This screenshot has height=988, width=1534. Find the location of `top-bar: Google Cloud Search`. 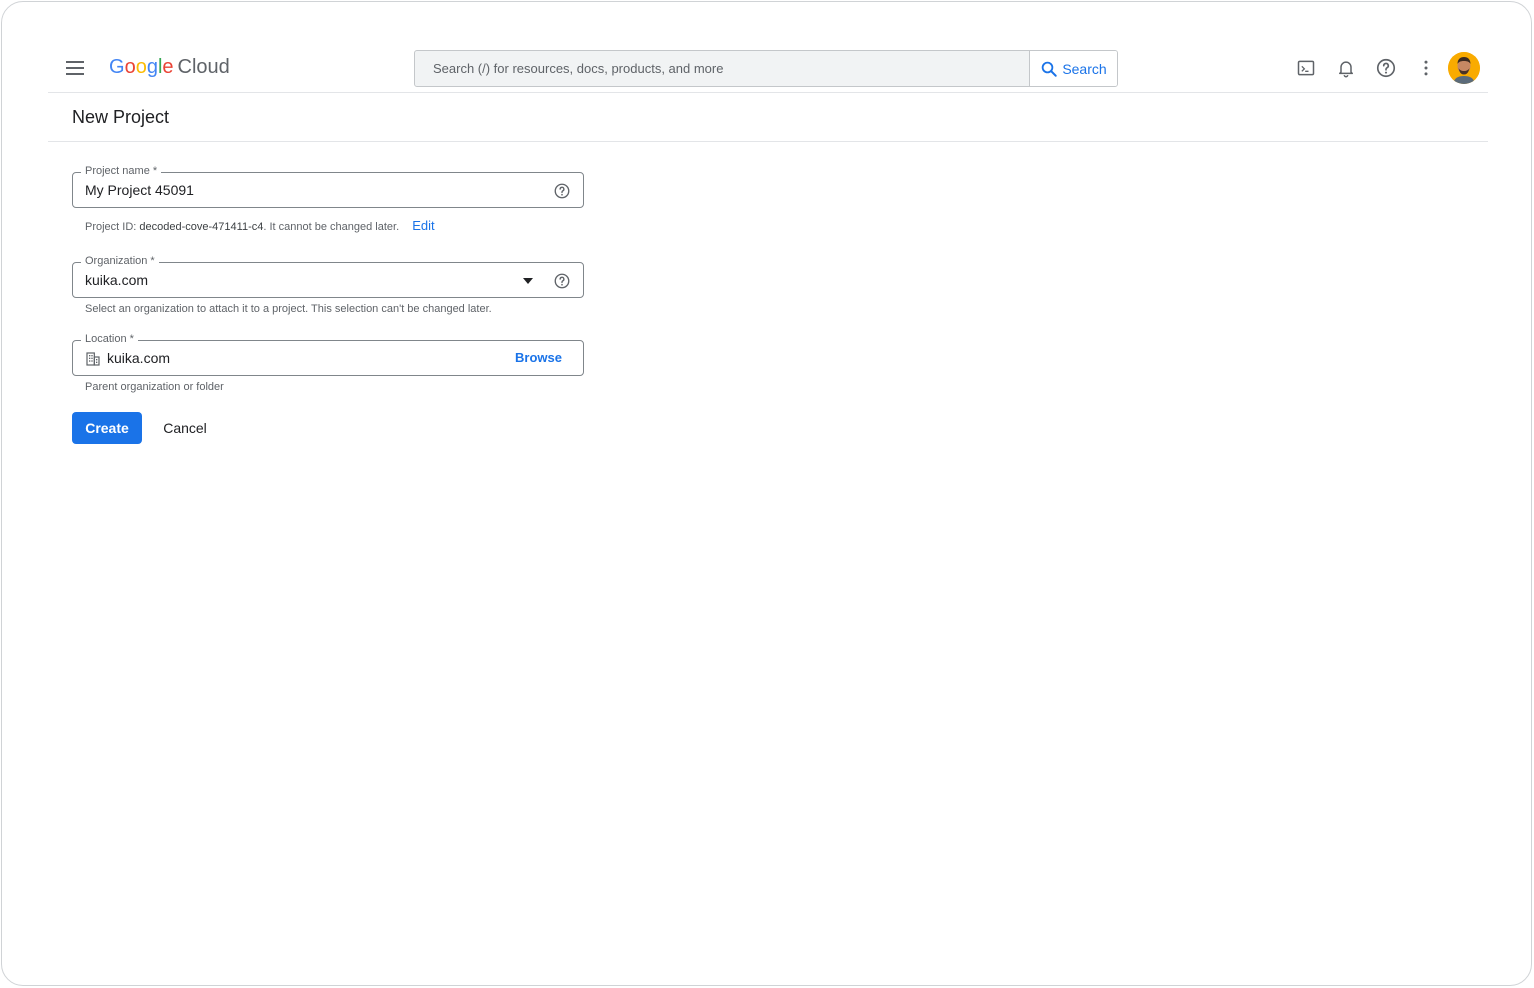

top-bar: Google Cloud Search is located at coordinates (768, 69).